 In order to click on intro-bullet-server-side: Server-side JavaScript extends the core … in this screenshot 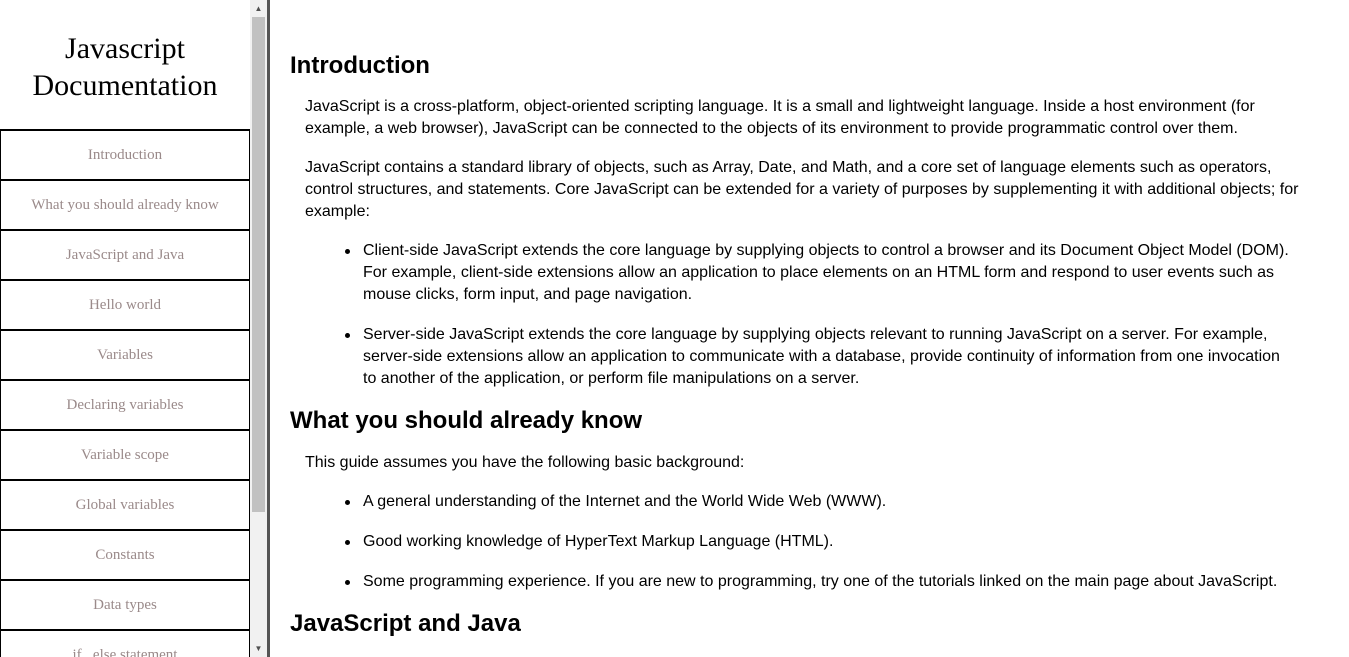, I will do `click(821, 356)`.